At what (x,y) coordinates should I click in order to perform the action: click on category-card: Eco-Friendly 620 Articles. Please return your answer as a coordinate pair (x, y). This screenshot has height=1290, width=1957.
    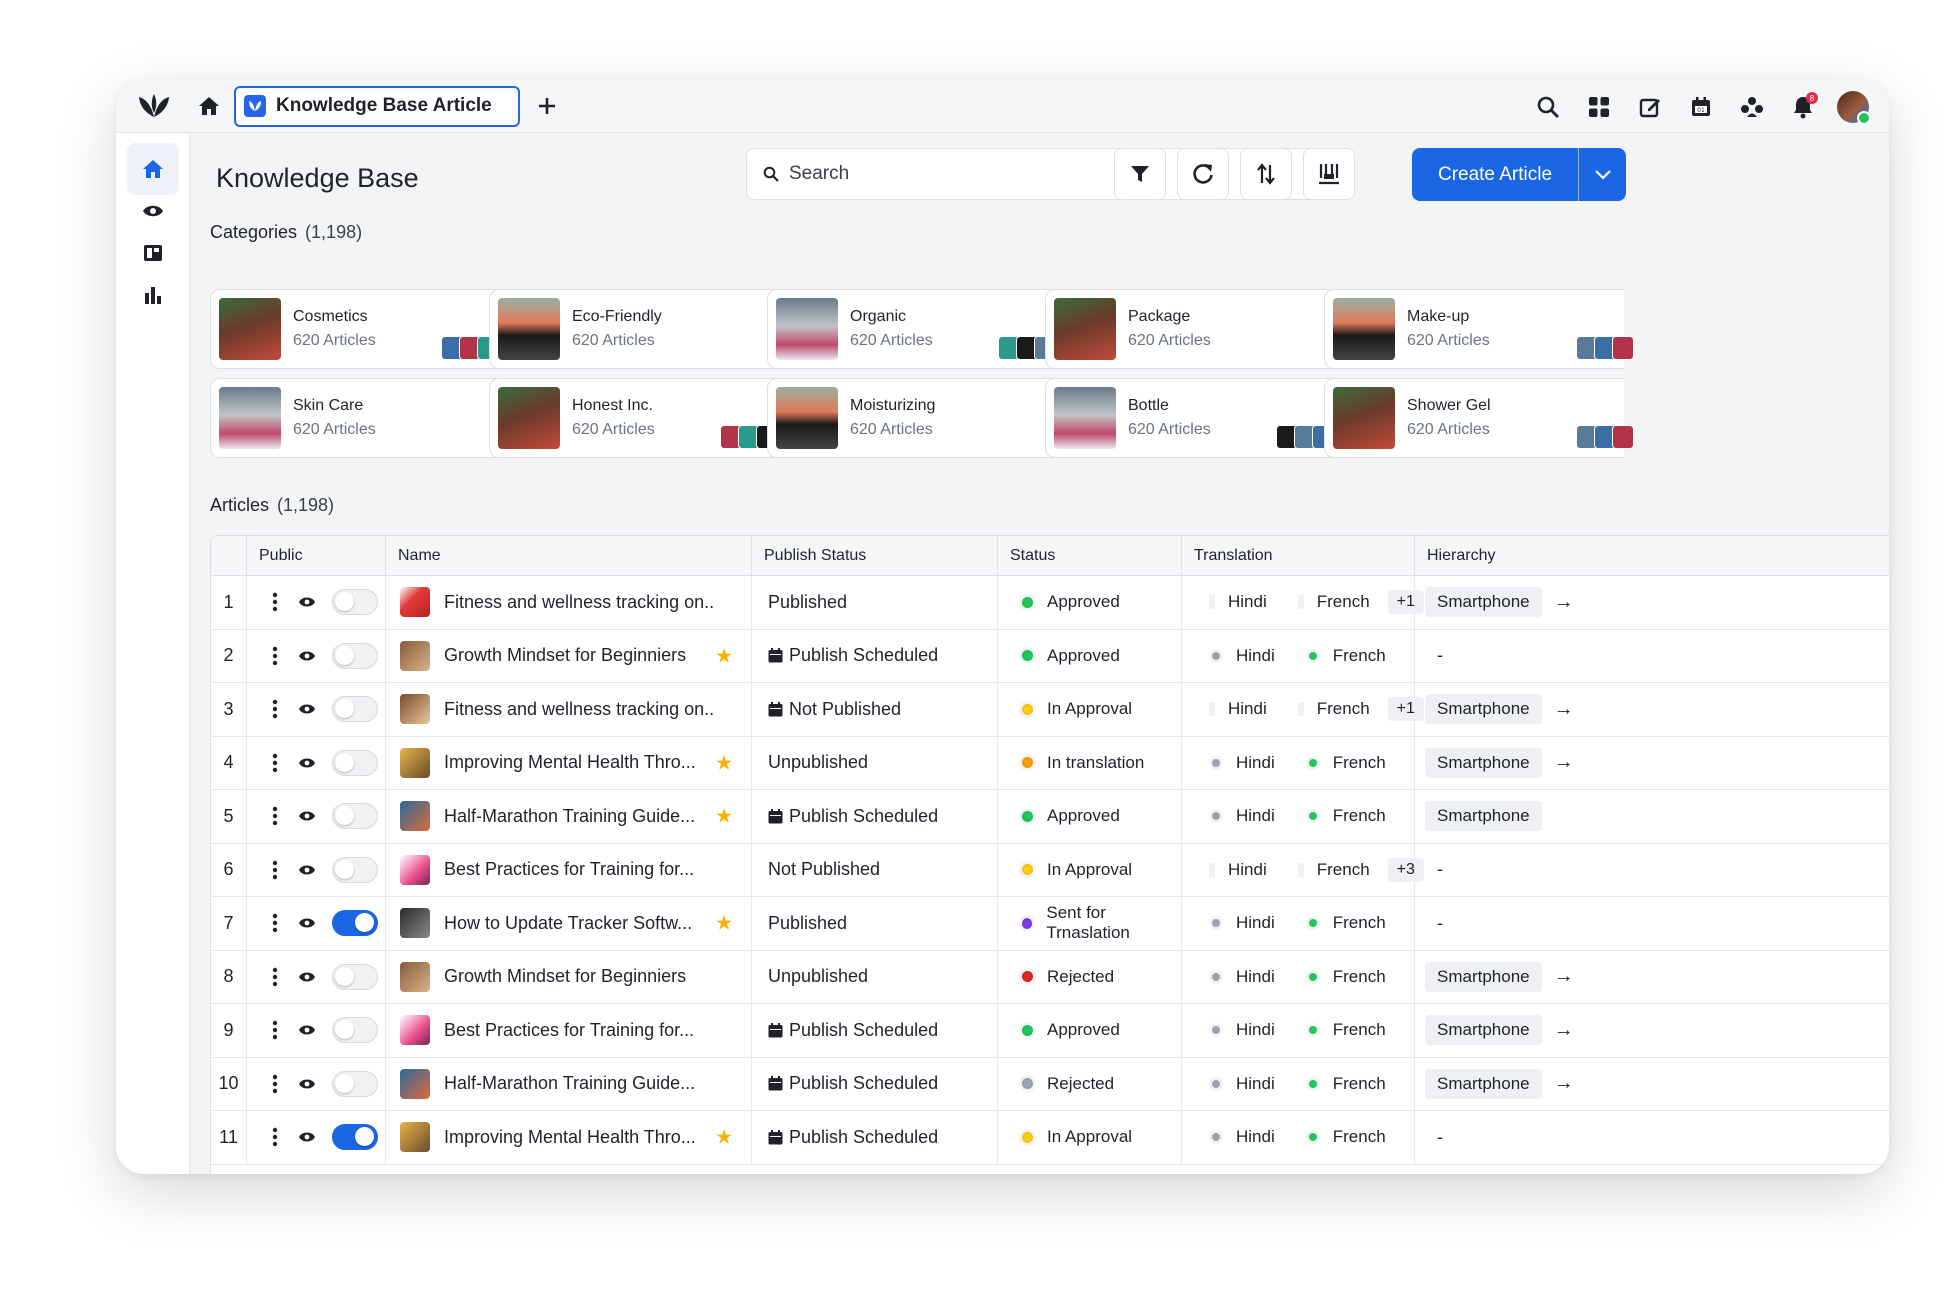
    Looking at the image, I should click on (651, 329).